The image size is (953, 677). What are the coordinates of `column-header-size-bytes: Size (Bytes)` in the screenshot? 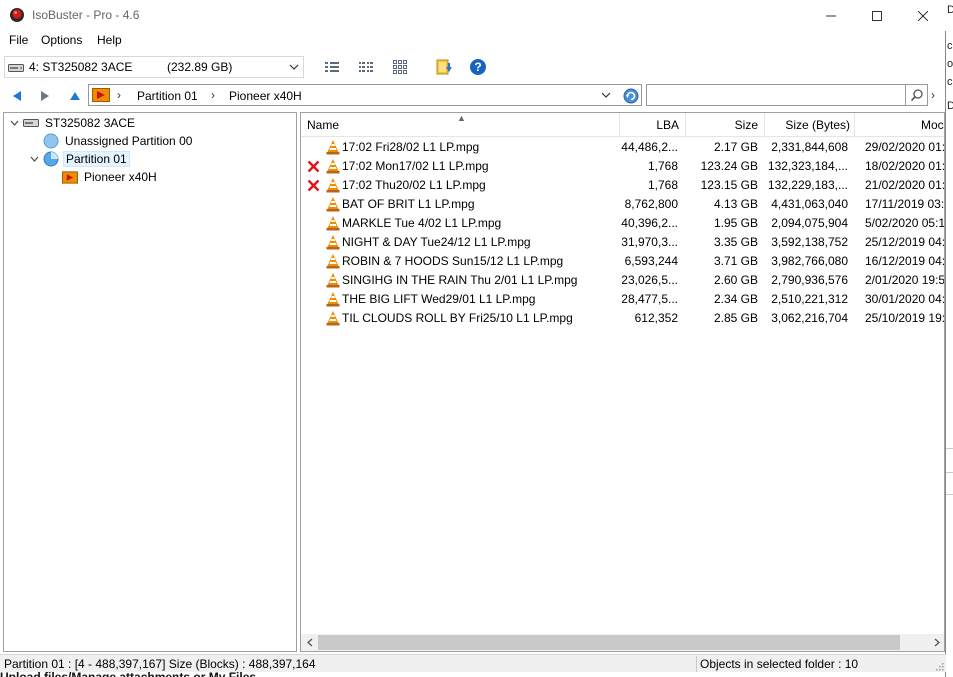 It's located at (810, 125).